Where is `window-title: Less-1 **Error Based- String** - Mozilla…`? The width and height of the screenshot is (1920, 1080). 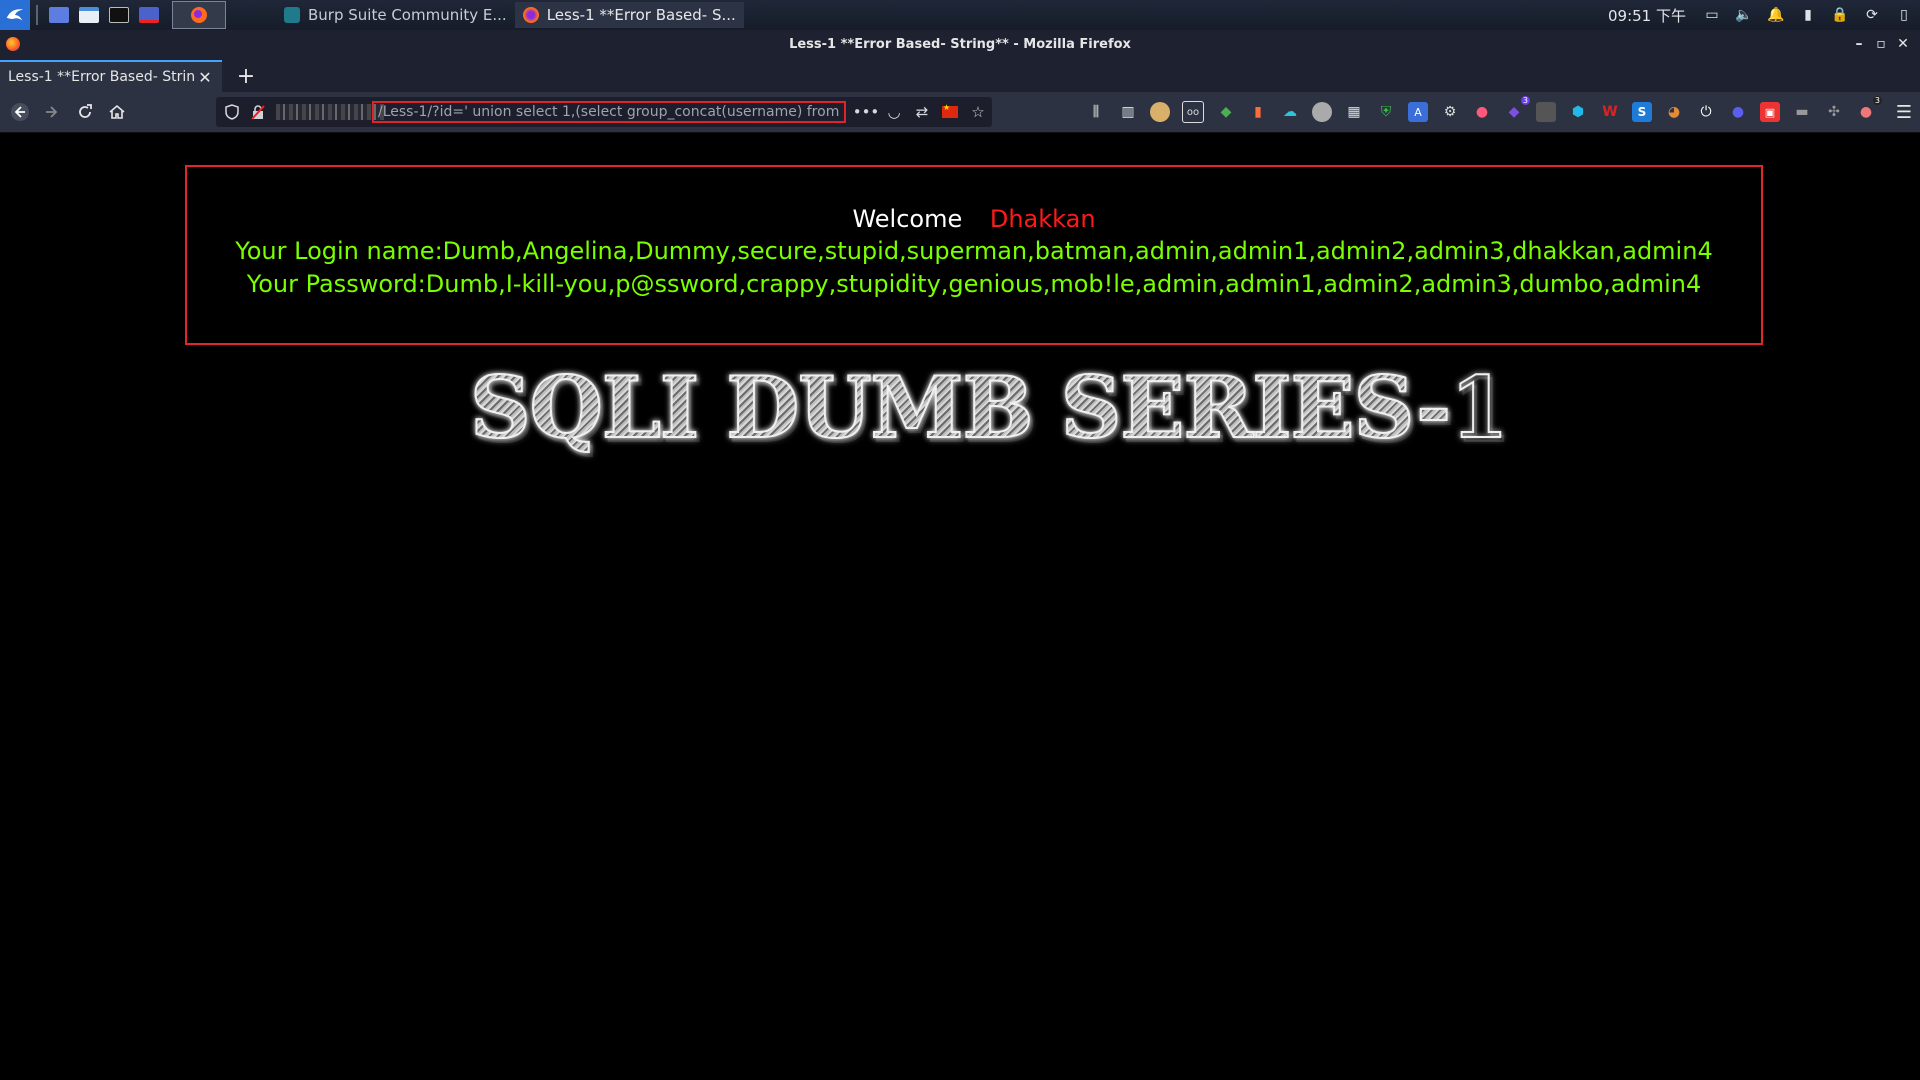
window-title: Less-1 **Error Based- String** - Mozilla… is located at coordinates (960, 44).